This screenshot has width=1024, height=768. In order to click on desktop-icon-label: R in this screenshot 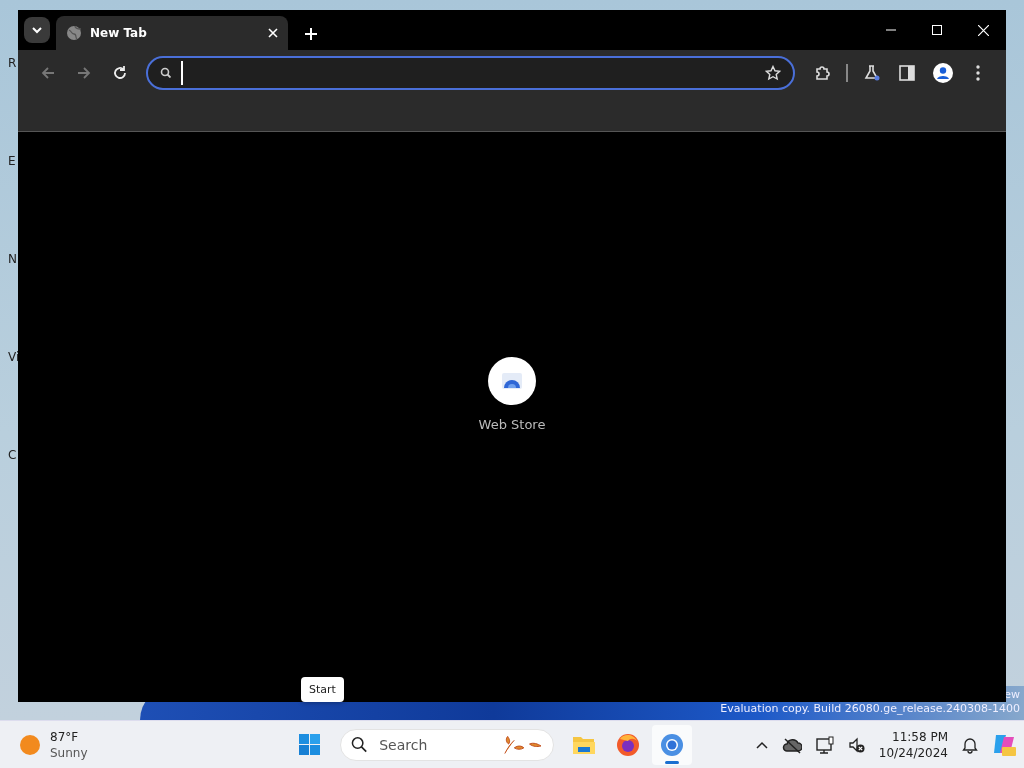, I will do `click(13, 63)`.